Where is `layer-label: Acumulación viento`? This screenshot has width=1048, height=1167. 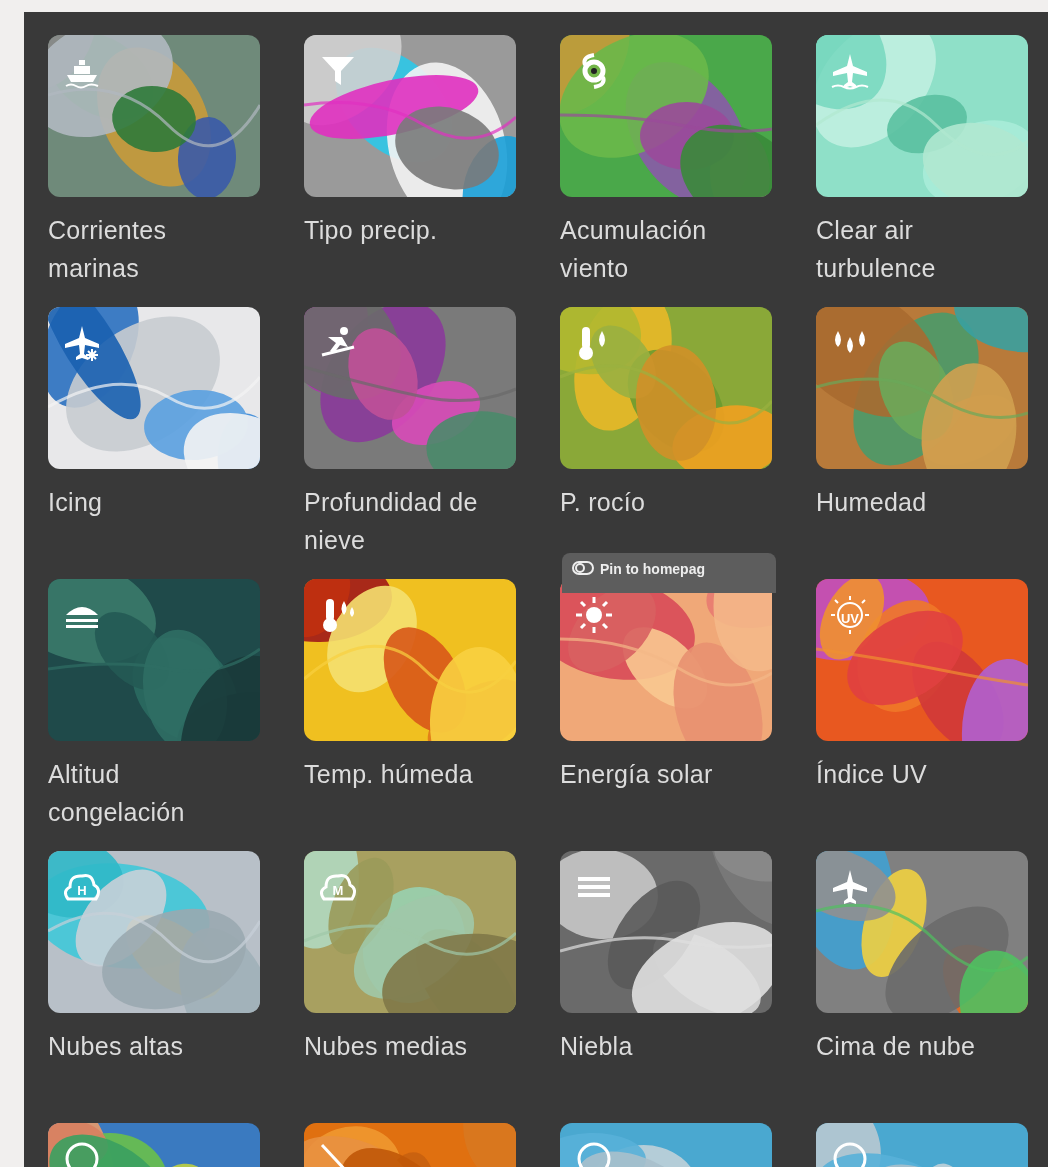
layer-label: Acumulación viento is located at coordinates (634, 249).